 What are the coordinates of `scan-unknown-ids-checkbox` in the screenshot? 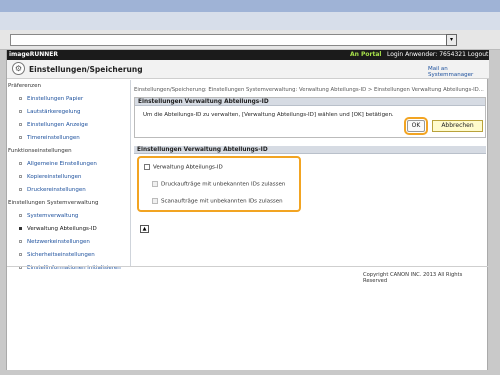 It's located at (155, 201).